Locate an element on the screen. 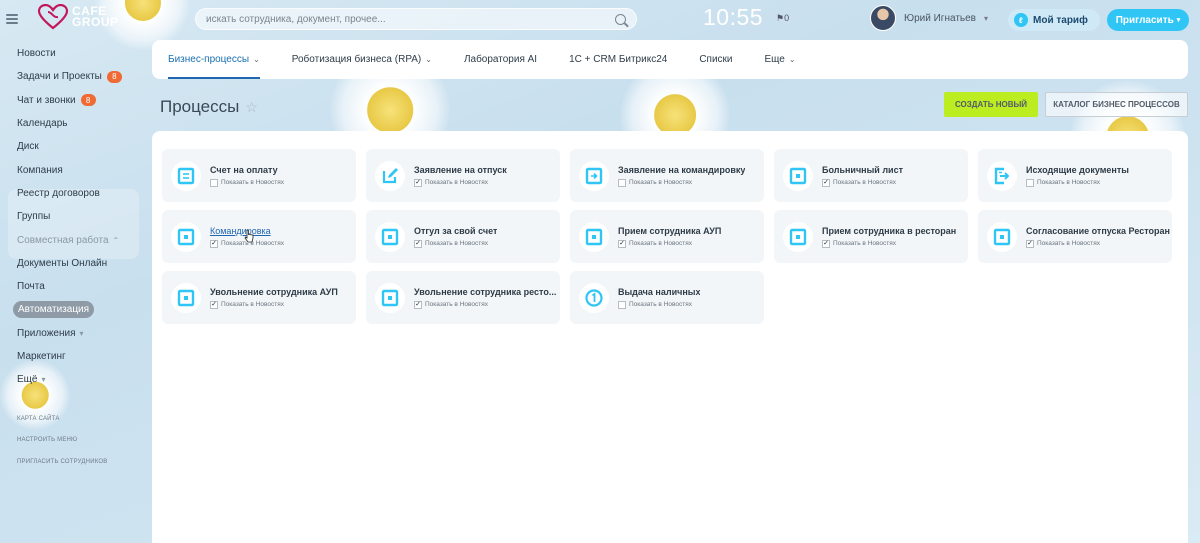 The width and height of the screenshot is (1200, 543). process-card: Прием сотрудника АУП ✓ Показать в Новостях is located at coordinates (667, 236).